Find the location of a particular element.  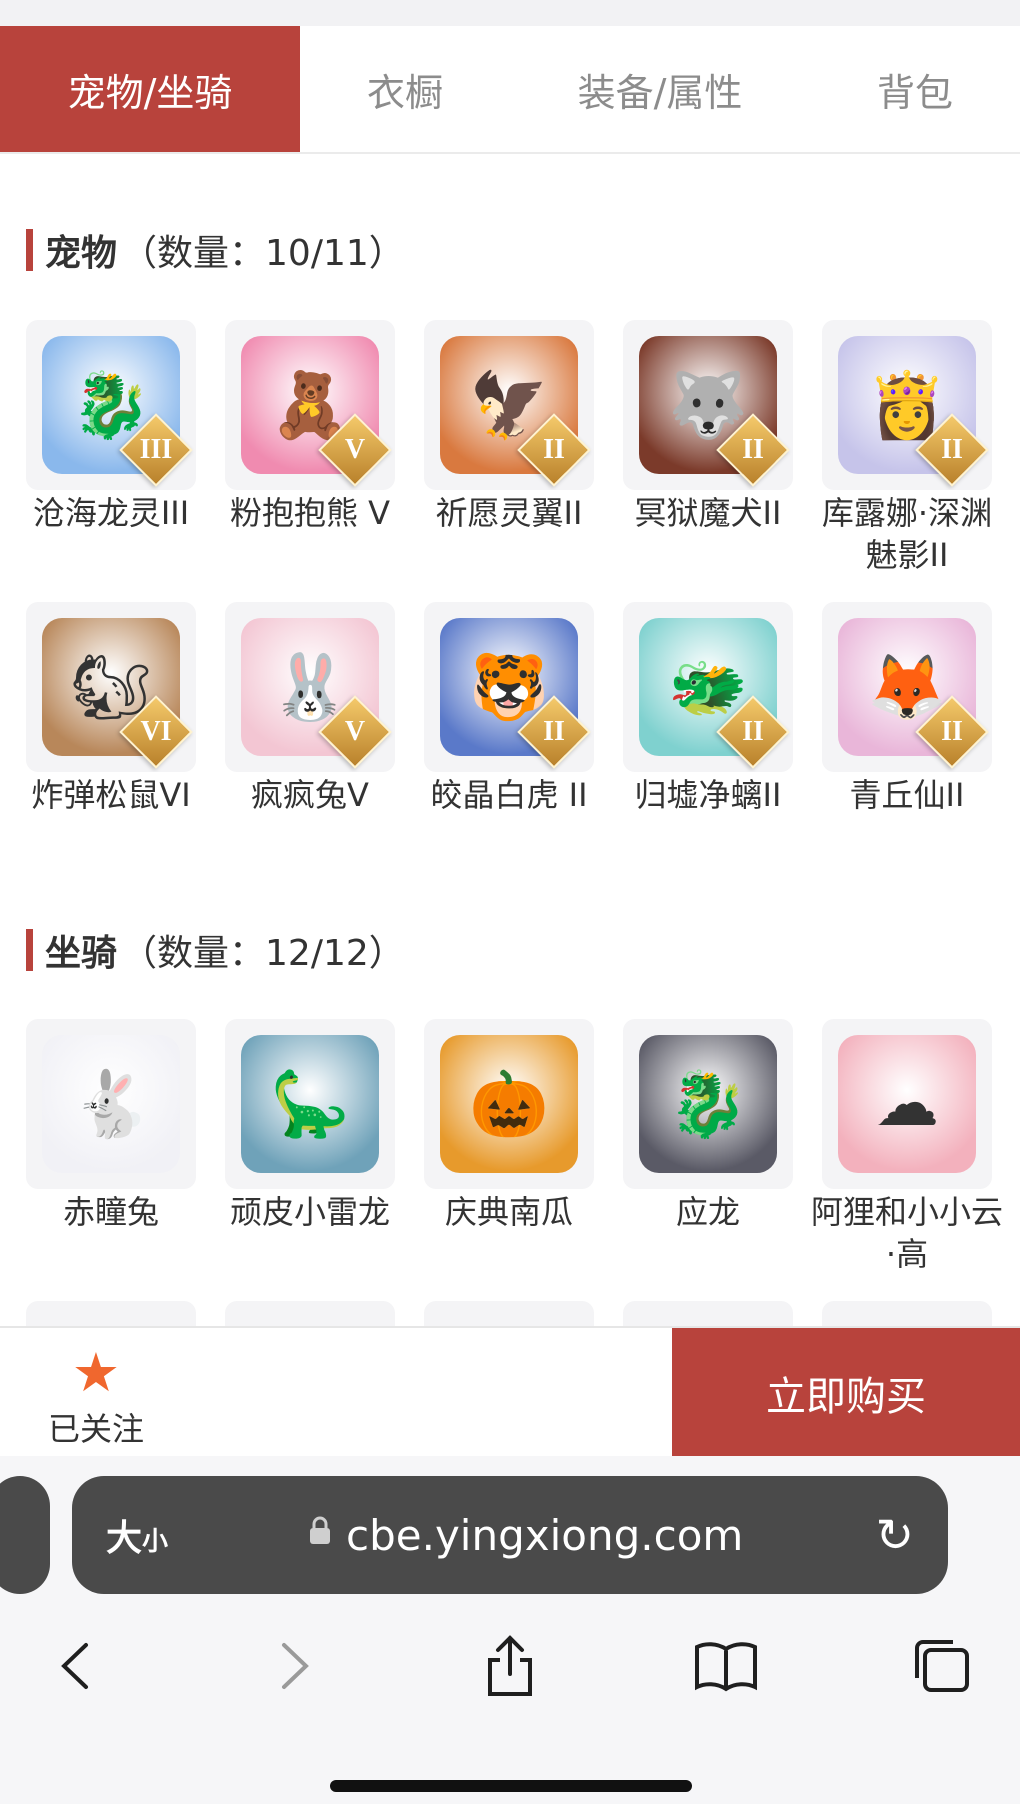

item-name: 顽皮小雷龙 is located at coordinates (309, 1212).